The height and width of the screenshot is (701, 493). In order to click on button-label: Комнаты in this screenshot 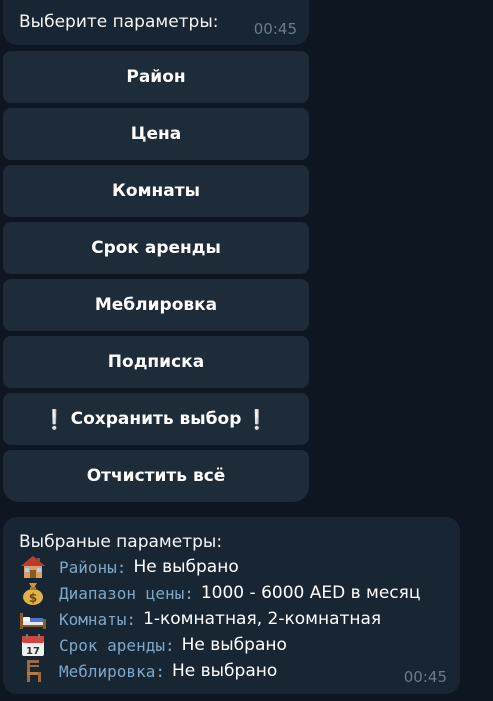, I will do `click(156, 191)`.